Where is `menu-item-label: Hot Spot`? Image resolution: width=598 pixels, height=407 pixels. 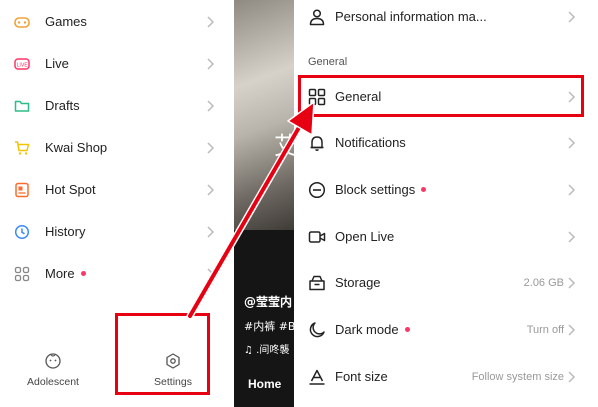
menu-item-label: Hot Spot is located at coordinates (70, 189).